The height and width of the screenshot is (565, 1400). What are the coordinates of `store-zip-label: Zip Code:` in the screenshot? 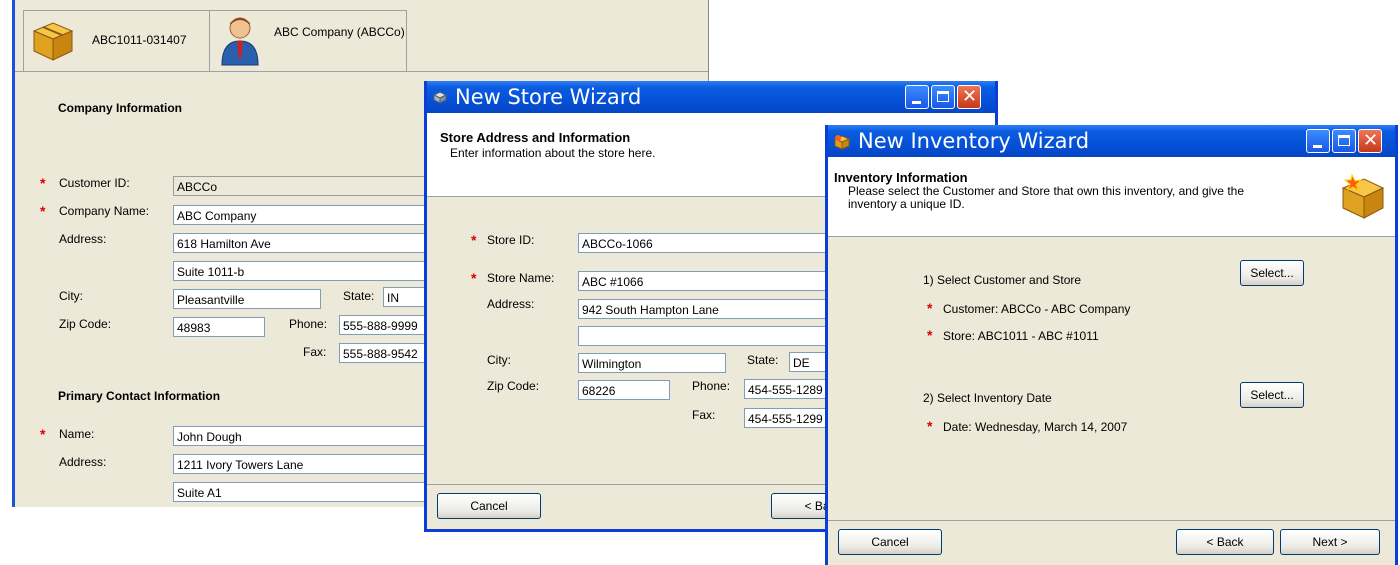 It's located at (513, 386).